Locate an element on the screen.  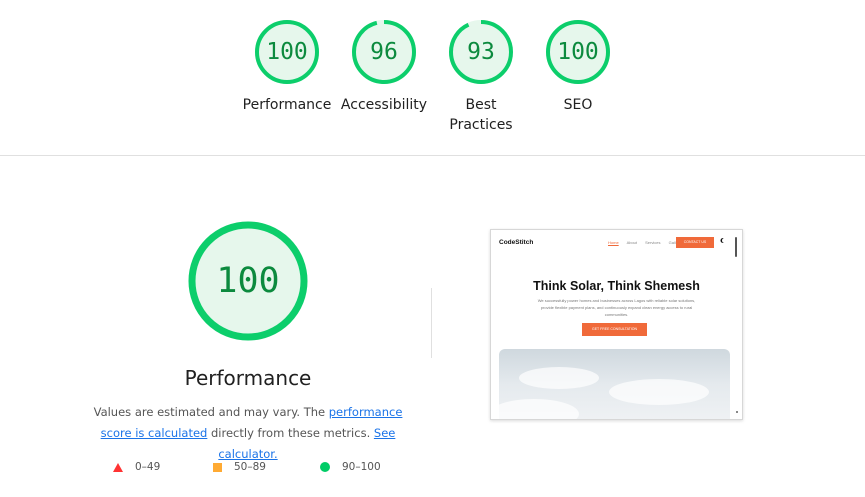
performance-ring: 100 is located at coordinates (287, 52).